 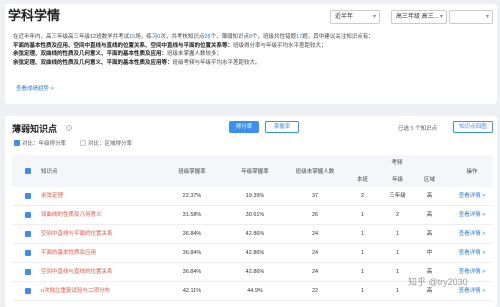 I want to click on section-title: 薄弱知识点, so click(x=35, y=129).